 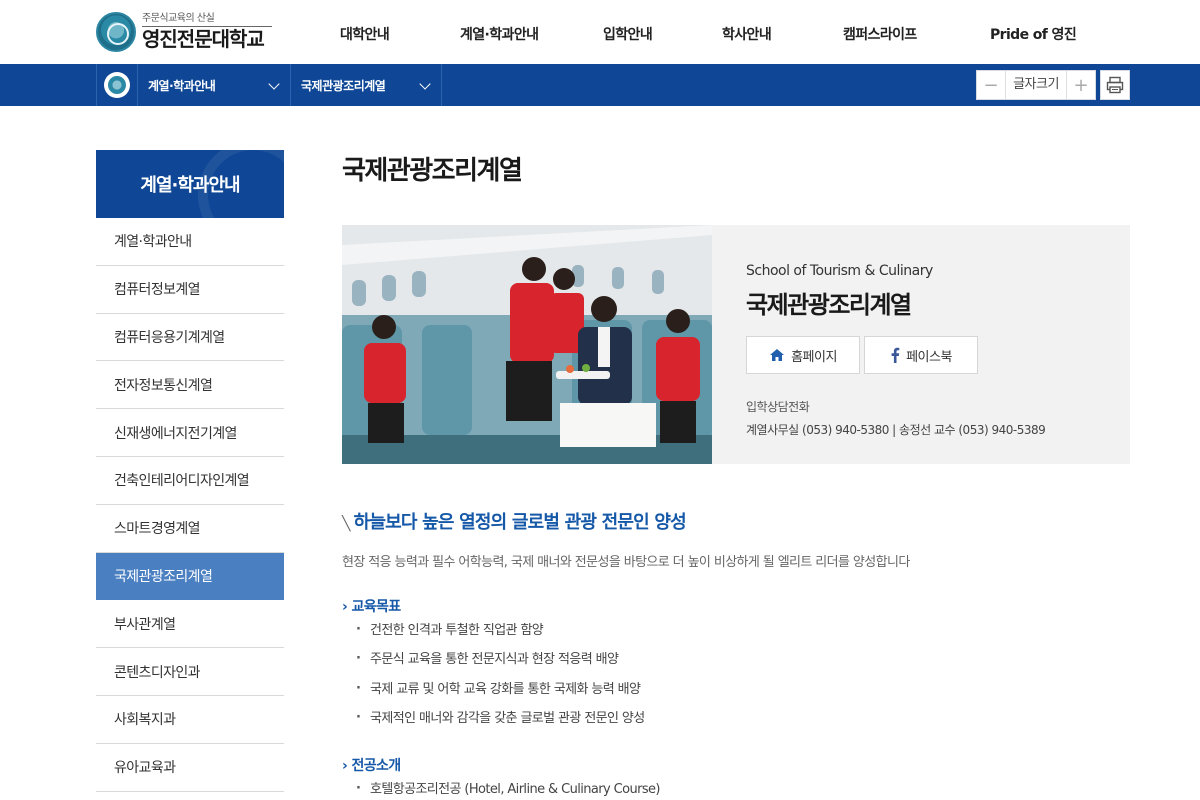 What do you see at coordinates (371, 766) in the screenshot?
I see `majors-heading: › 전공소개` at bounding box center [371, 766].